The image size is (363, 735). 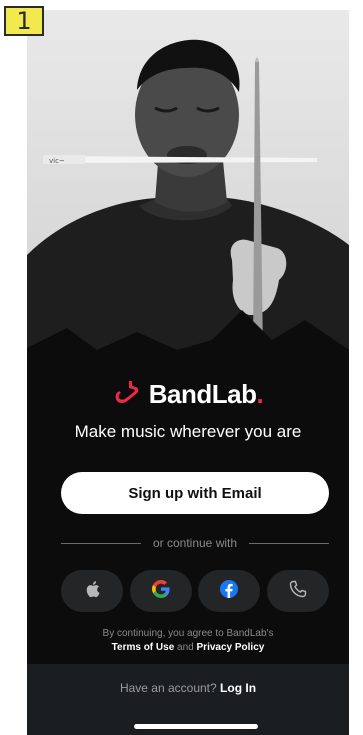 What do you see at coordinates (128, 394) in the screenshot?
I see `bandlab-logo-icon` at bounding box center [128, 394].